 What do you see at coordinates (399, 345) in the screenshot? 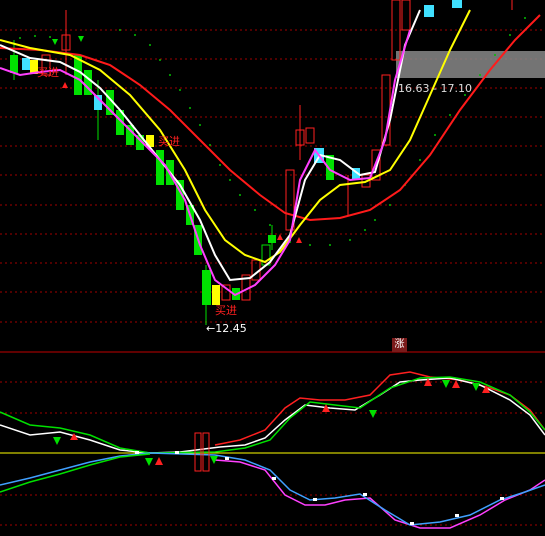
I see `rise-badge: 涨` at bounding box center [399, 345].